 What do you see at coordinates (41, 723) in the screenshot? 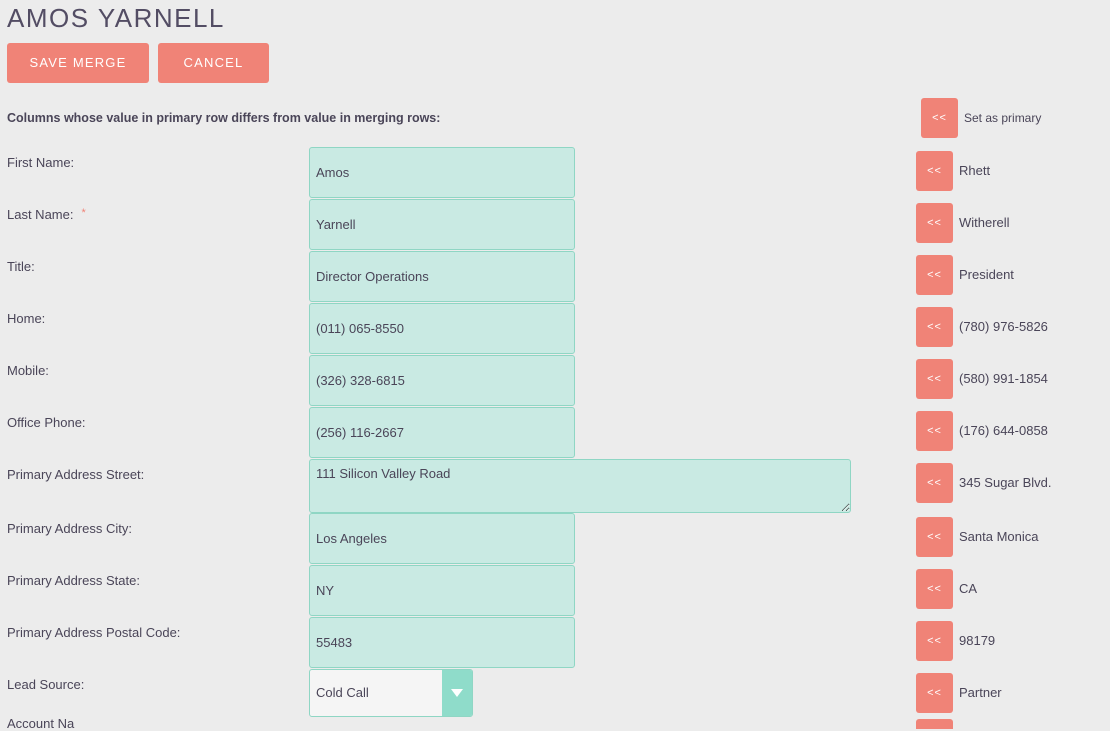
I see `field-label: Account Na` at bounding box center [41, 723].